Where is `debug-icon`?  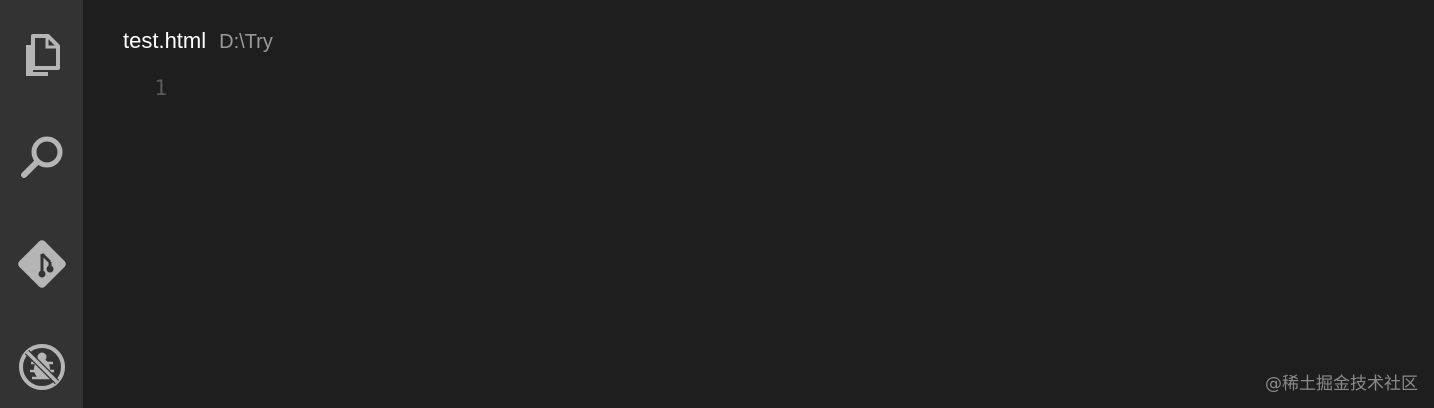
debug-icon is located at coordinates (41, 367).